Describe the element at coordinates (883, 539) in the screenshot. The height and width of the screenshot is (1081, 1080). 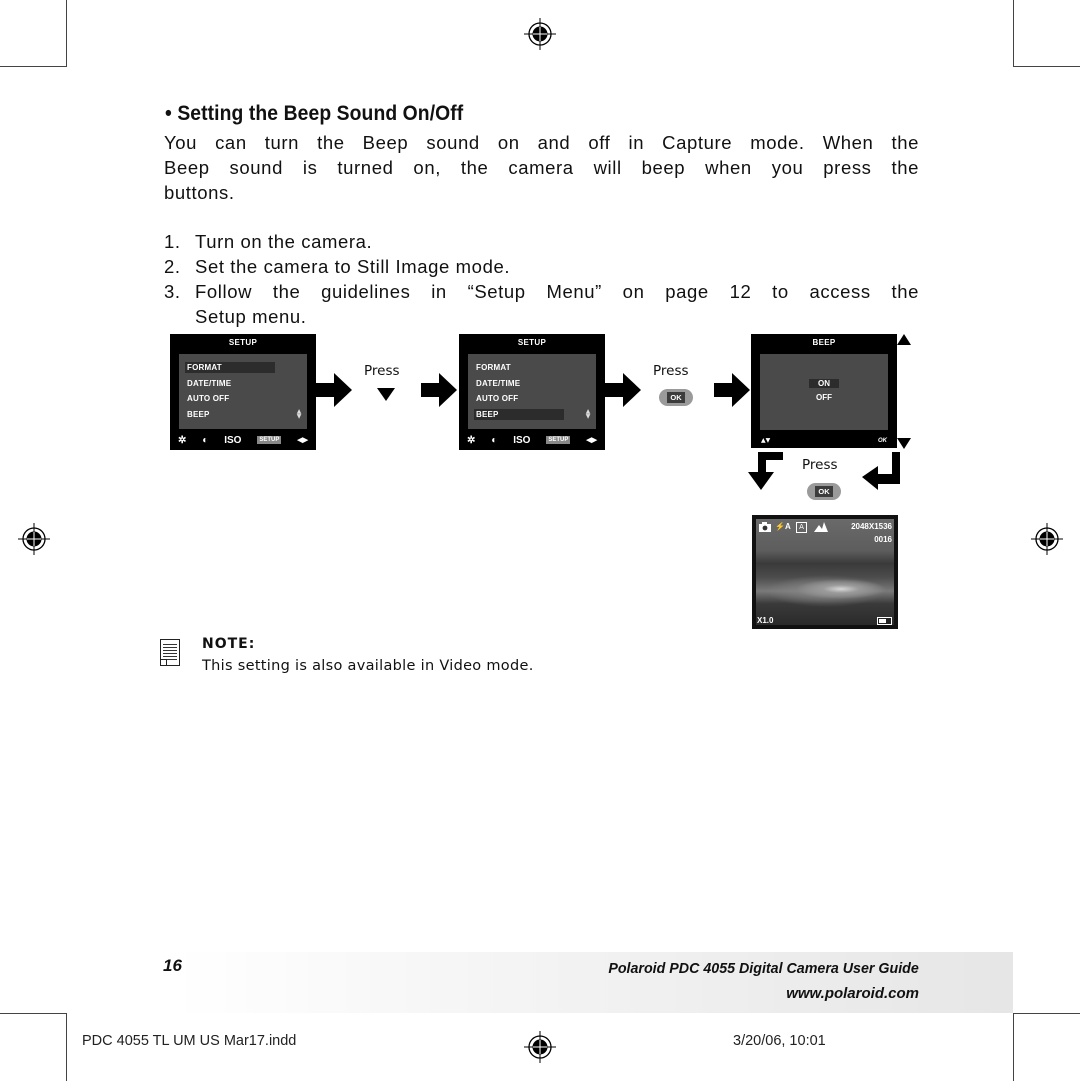
I see `shot-counter: 0016` at that location.